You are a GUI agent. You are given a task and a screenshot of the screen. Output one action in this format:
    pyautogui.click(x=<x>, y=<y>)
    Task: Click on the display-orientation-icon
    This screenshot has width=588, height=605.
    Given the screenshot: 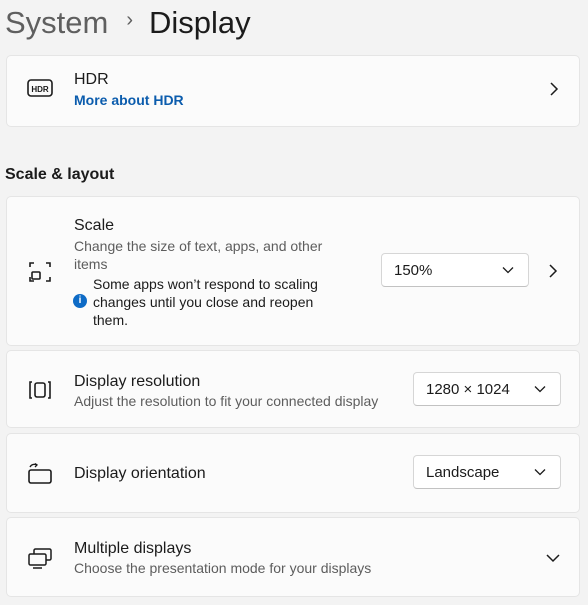 What is the action you would take?
    pyautogui.click(x=40, y=474)
    